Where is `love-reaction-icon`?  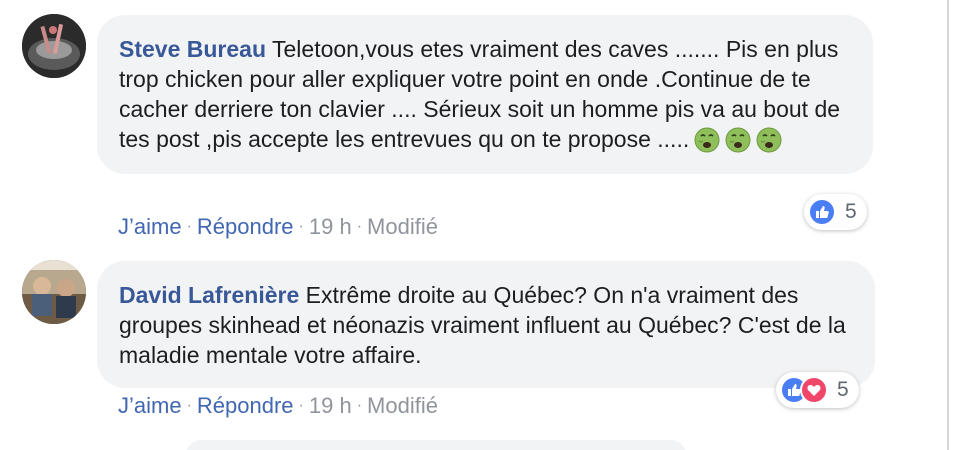
love-reaction-icon is located at coordinates (814, 390).